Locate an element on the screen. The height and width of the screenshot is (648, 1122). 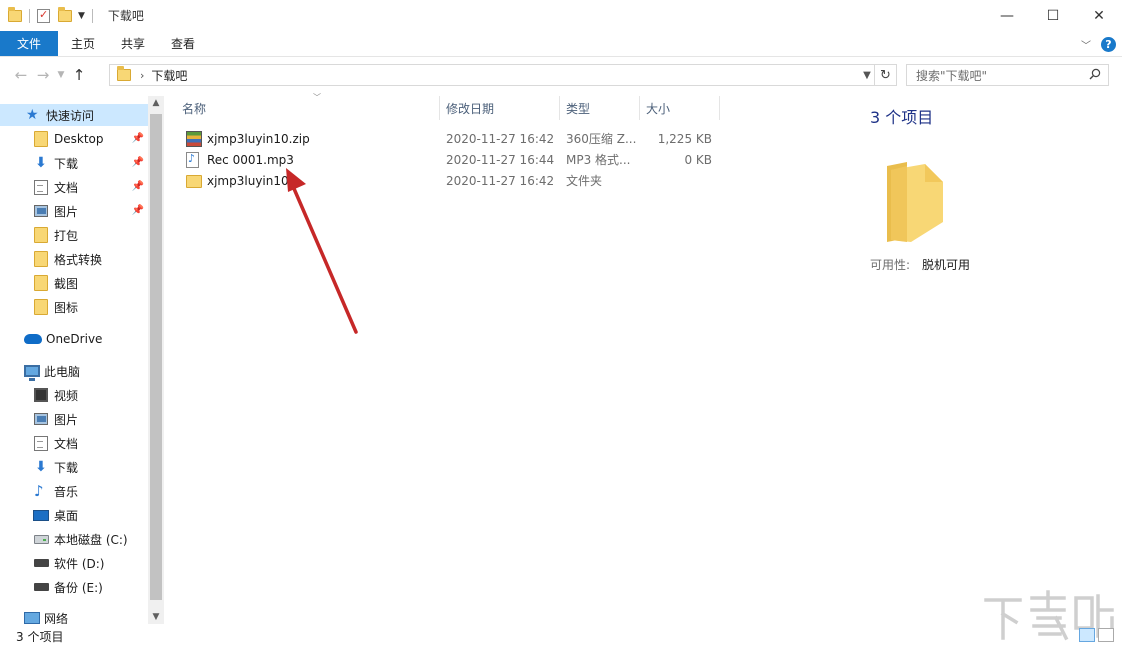
forward-arrow-icon: → is located at coordinates (43, 75).